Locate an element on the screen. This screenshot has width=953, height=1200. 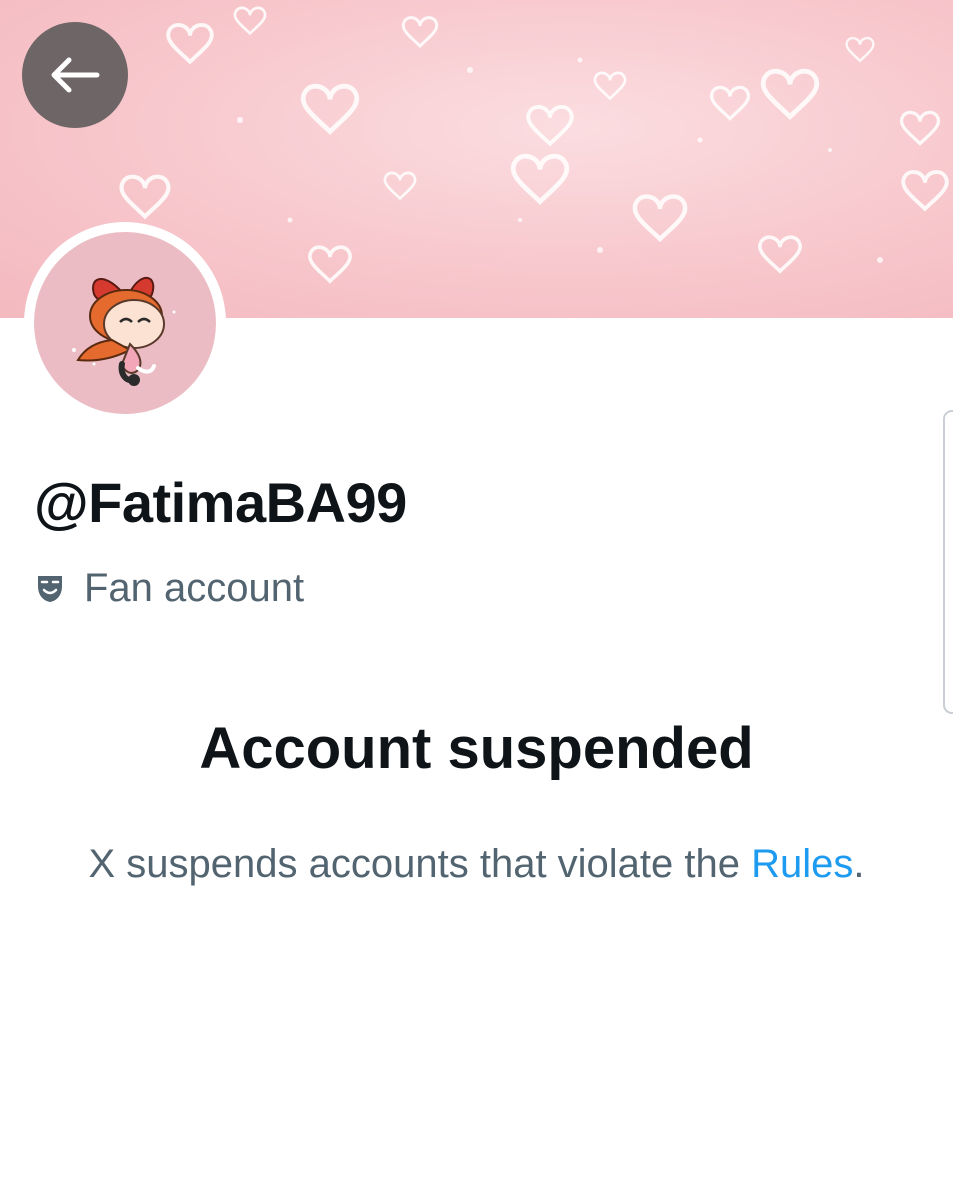
back-button is located at coordinates (75, 75).